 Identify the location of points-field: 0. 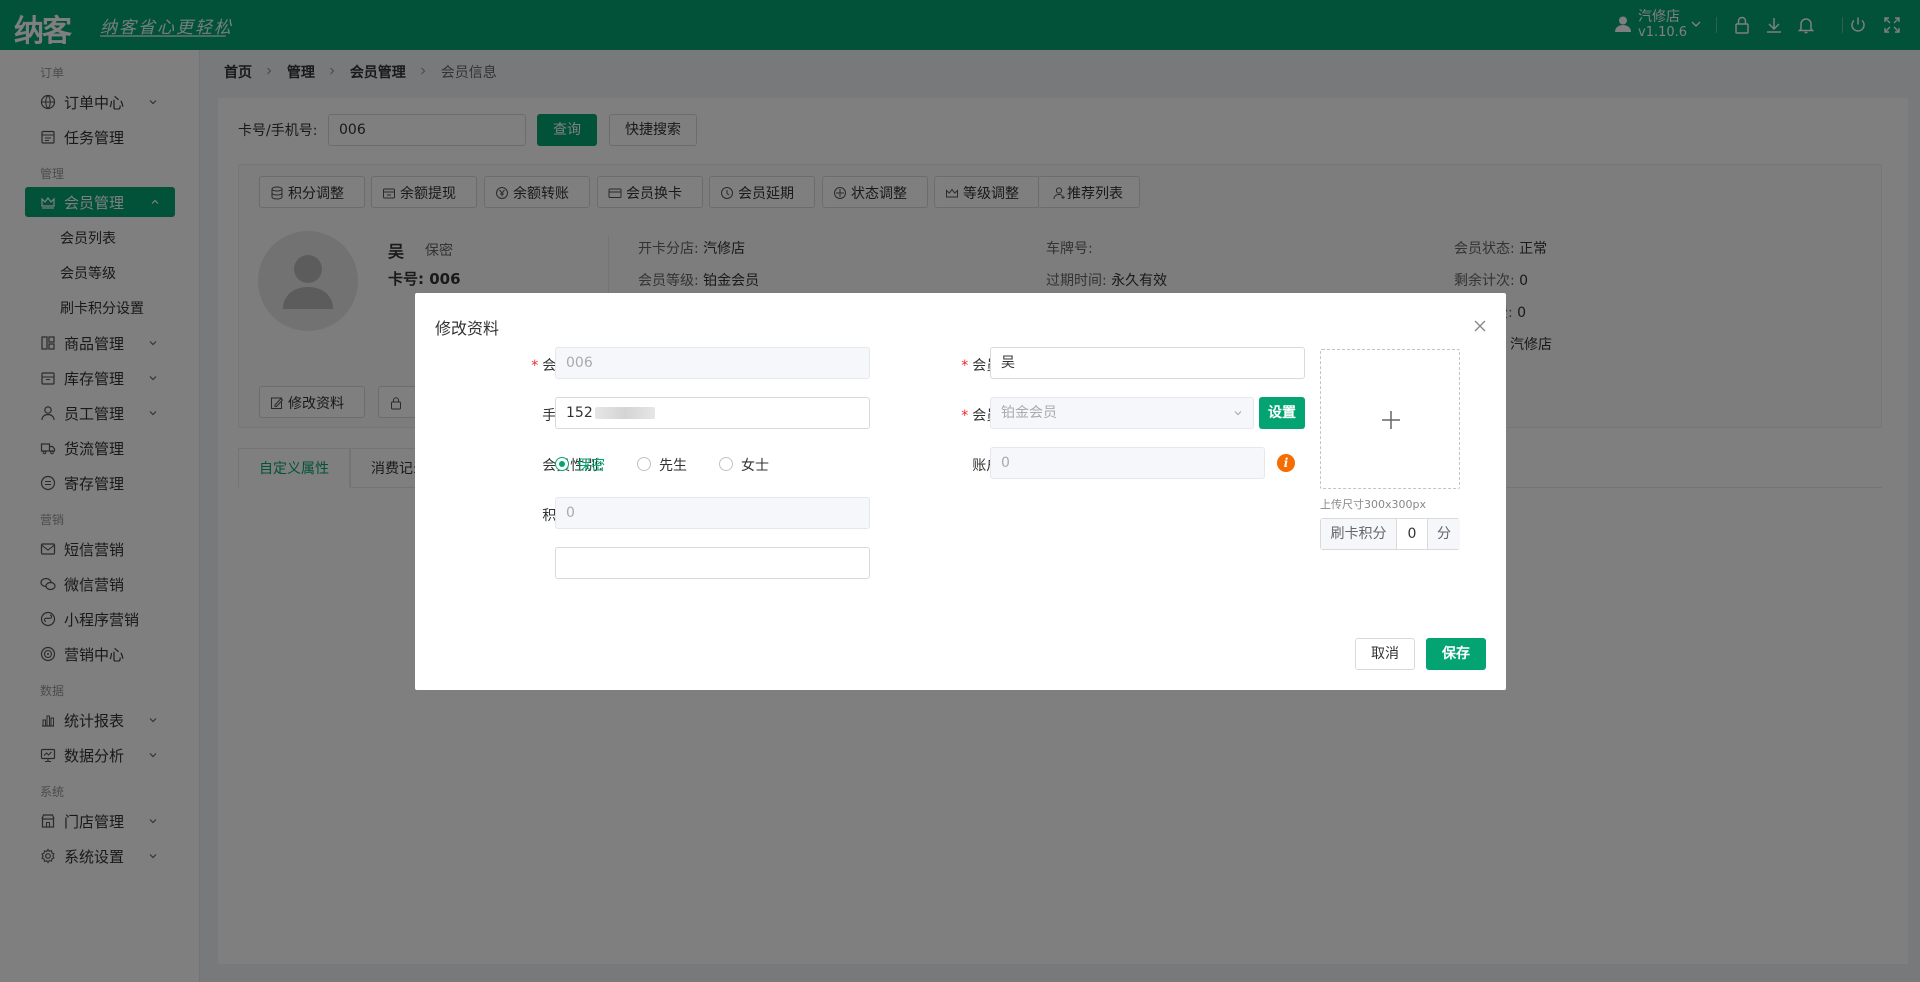
(712, 513).